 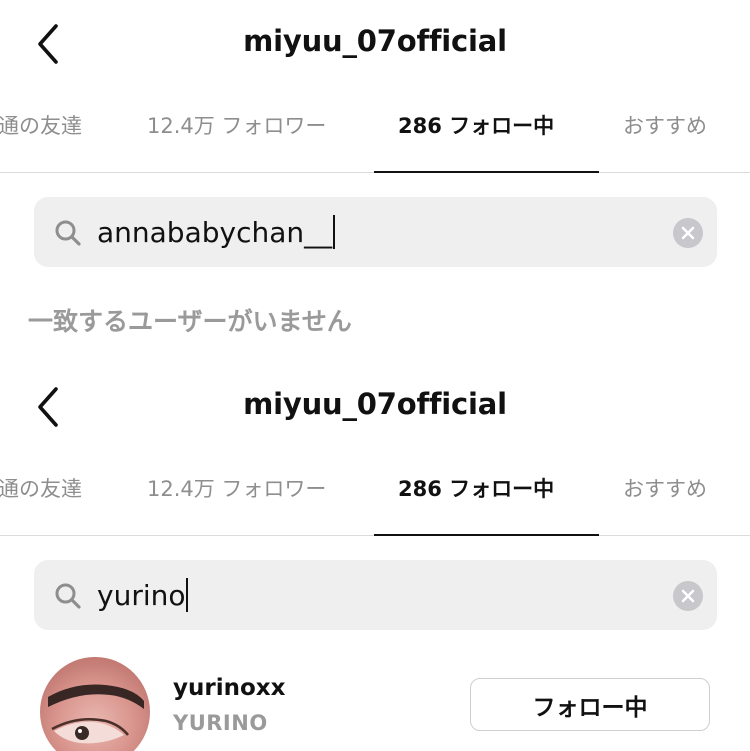 I want to click on avatar-photo, so click(x=96, y=714).